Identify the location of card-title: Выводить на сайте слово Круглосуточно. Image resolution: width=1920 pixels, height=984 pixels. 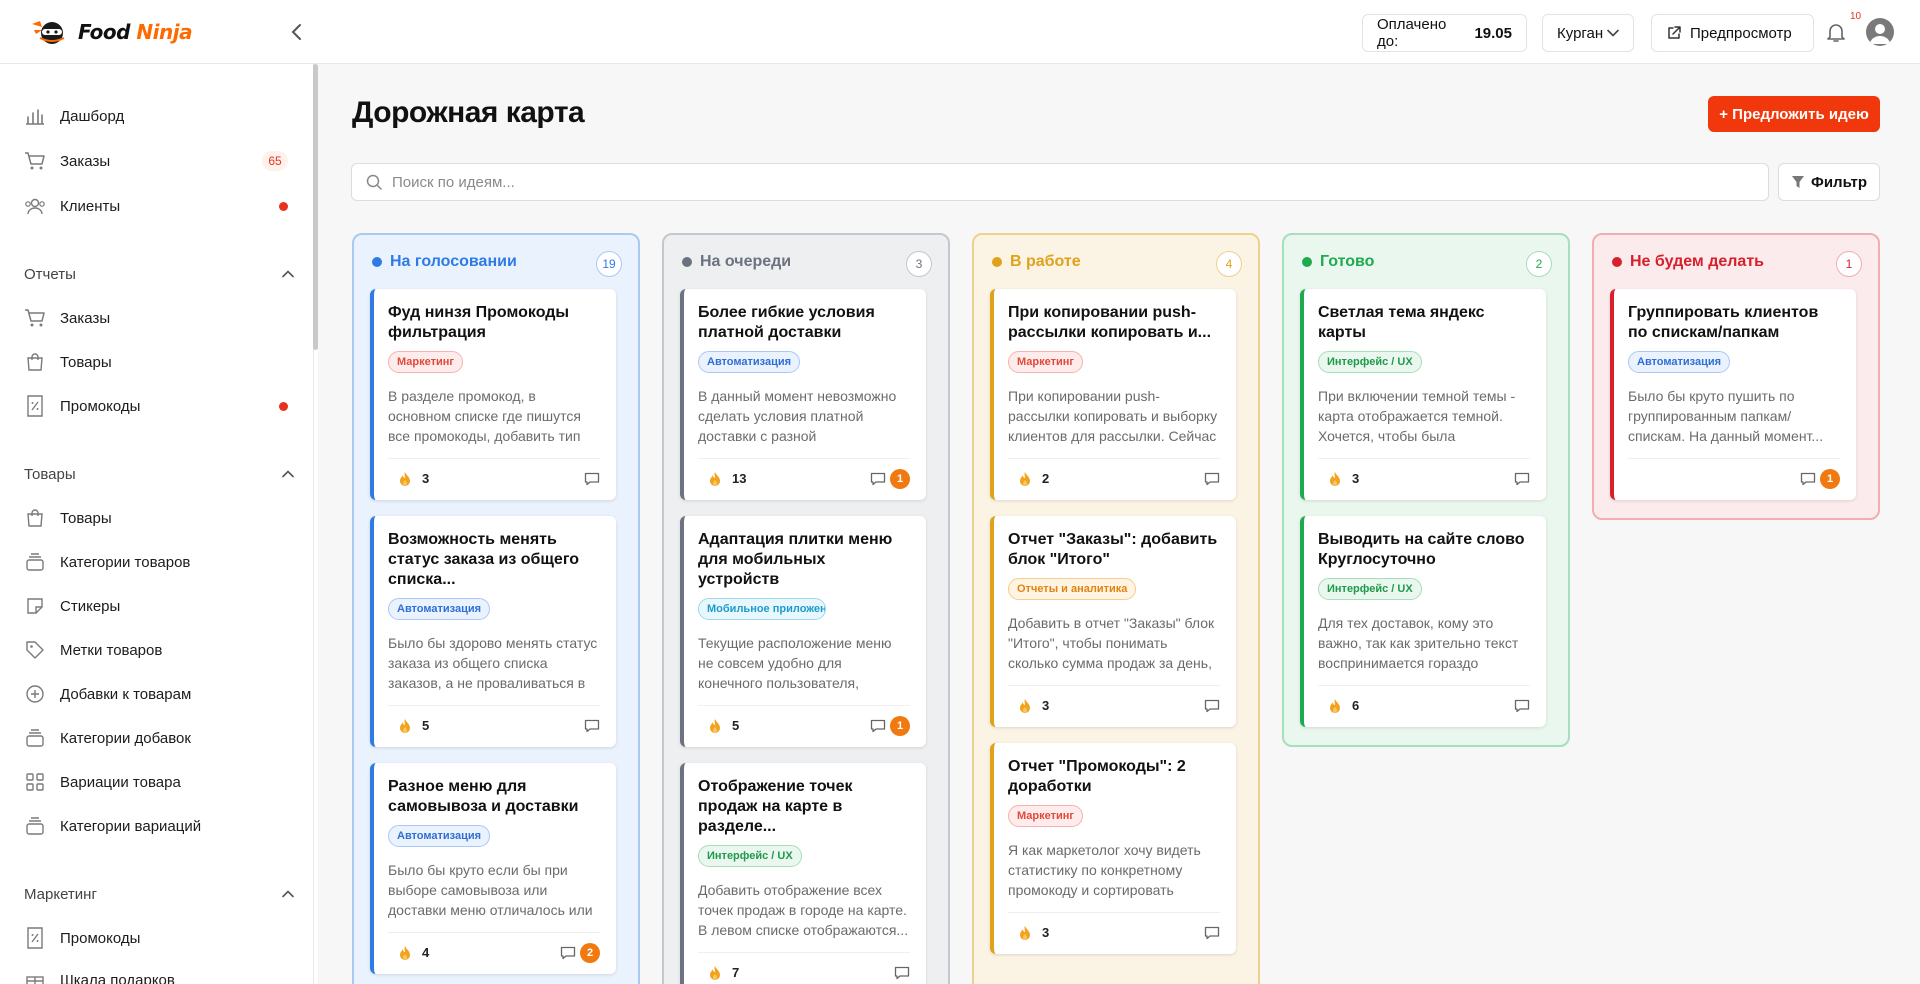
(1421, 549).